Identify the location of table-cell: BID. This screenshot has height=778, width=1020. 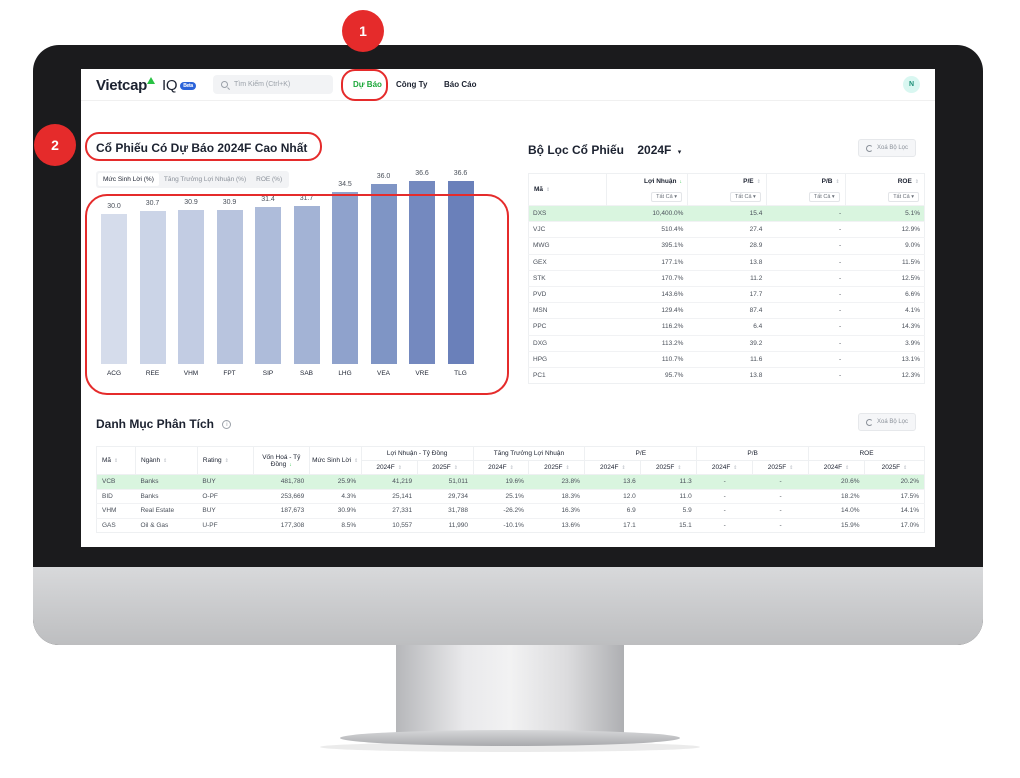
(116, 496).